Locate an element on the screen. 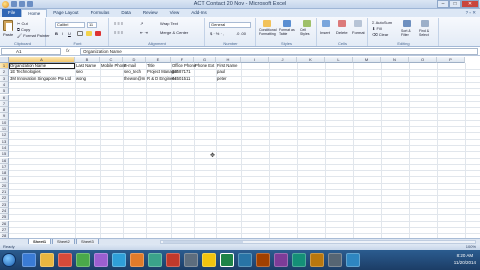 Image resolution: width=480 pixels, height=270 pixels. start-button is located at coordinates (9, 260).